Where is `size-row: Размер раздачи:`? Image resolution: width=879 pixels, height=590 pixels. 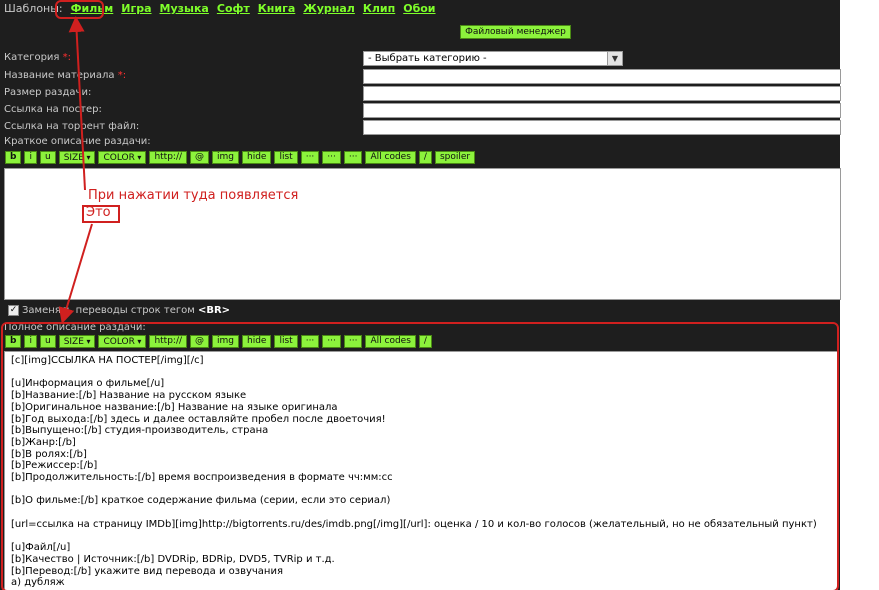
size-row: Размер раздачи: is located at coordinates (420, 93).